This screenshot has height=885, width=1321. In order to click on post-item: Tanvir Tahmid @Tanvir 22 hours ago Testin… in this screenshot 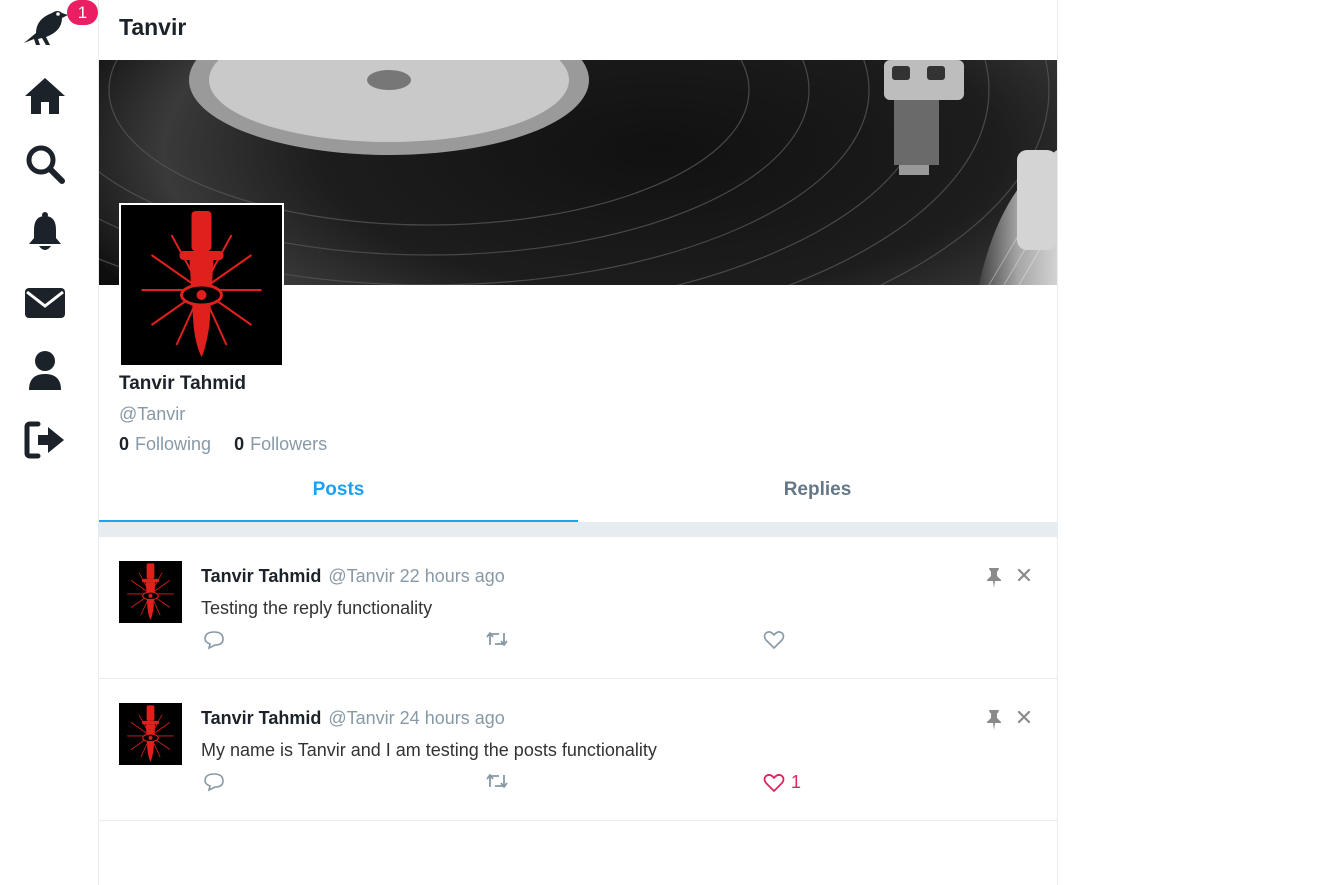, I will do `click(578, 608)`.